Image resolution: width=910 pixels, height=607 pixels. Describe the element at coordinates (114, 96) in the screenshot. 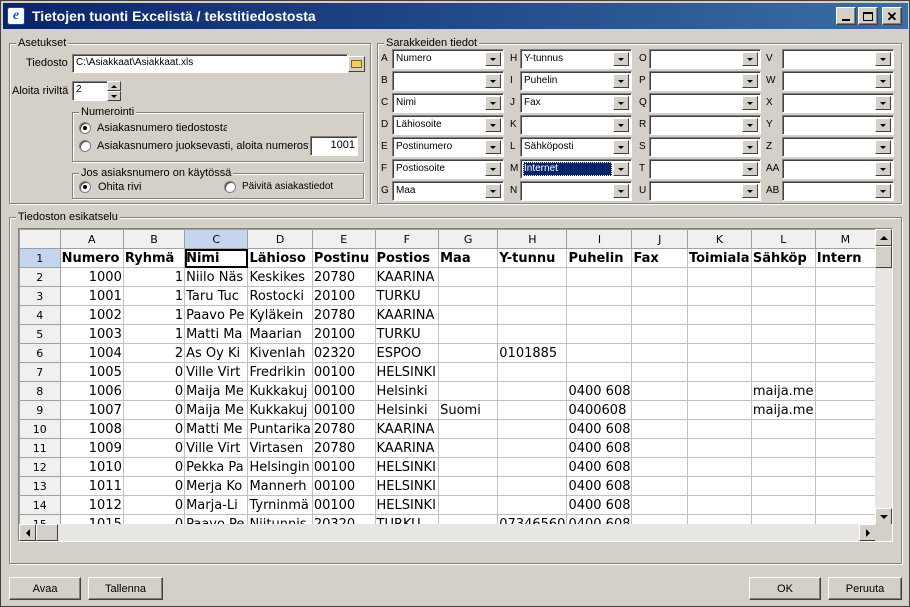

I see `spin-down-icon` at that location.